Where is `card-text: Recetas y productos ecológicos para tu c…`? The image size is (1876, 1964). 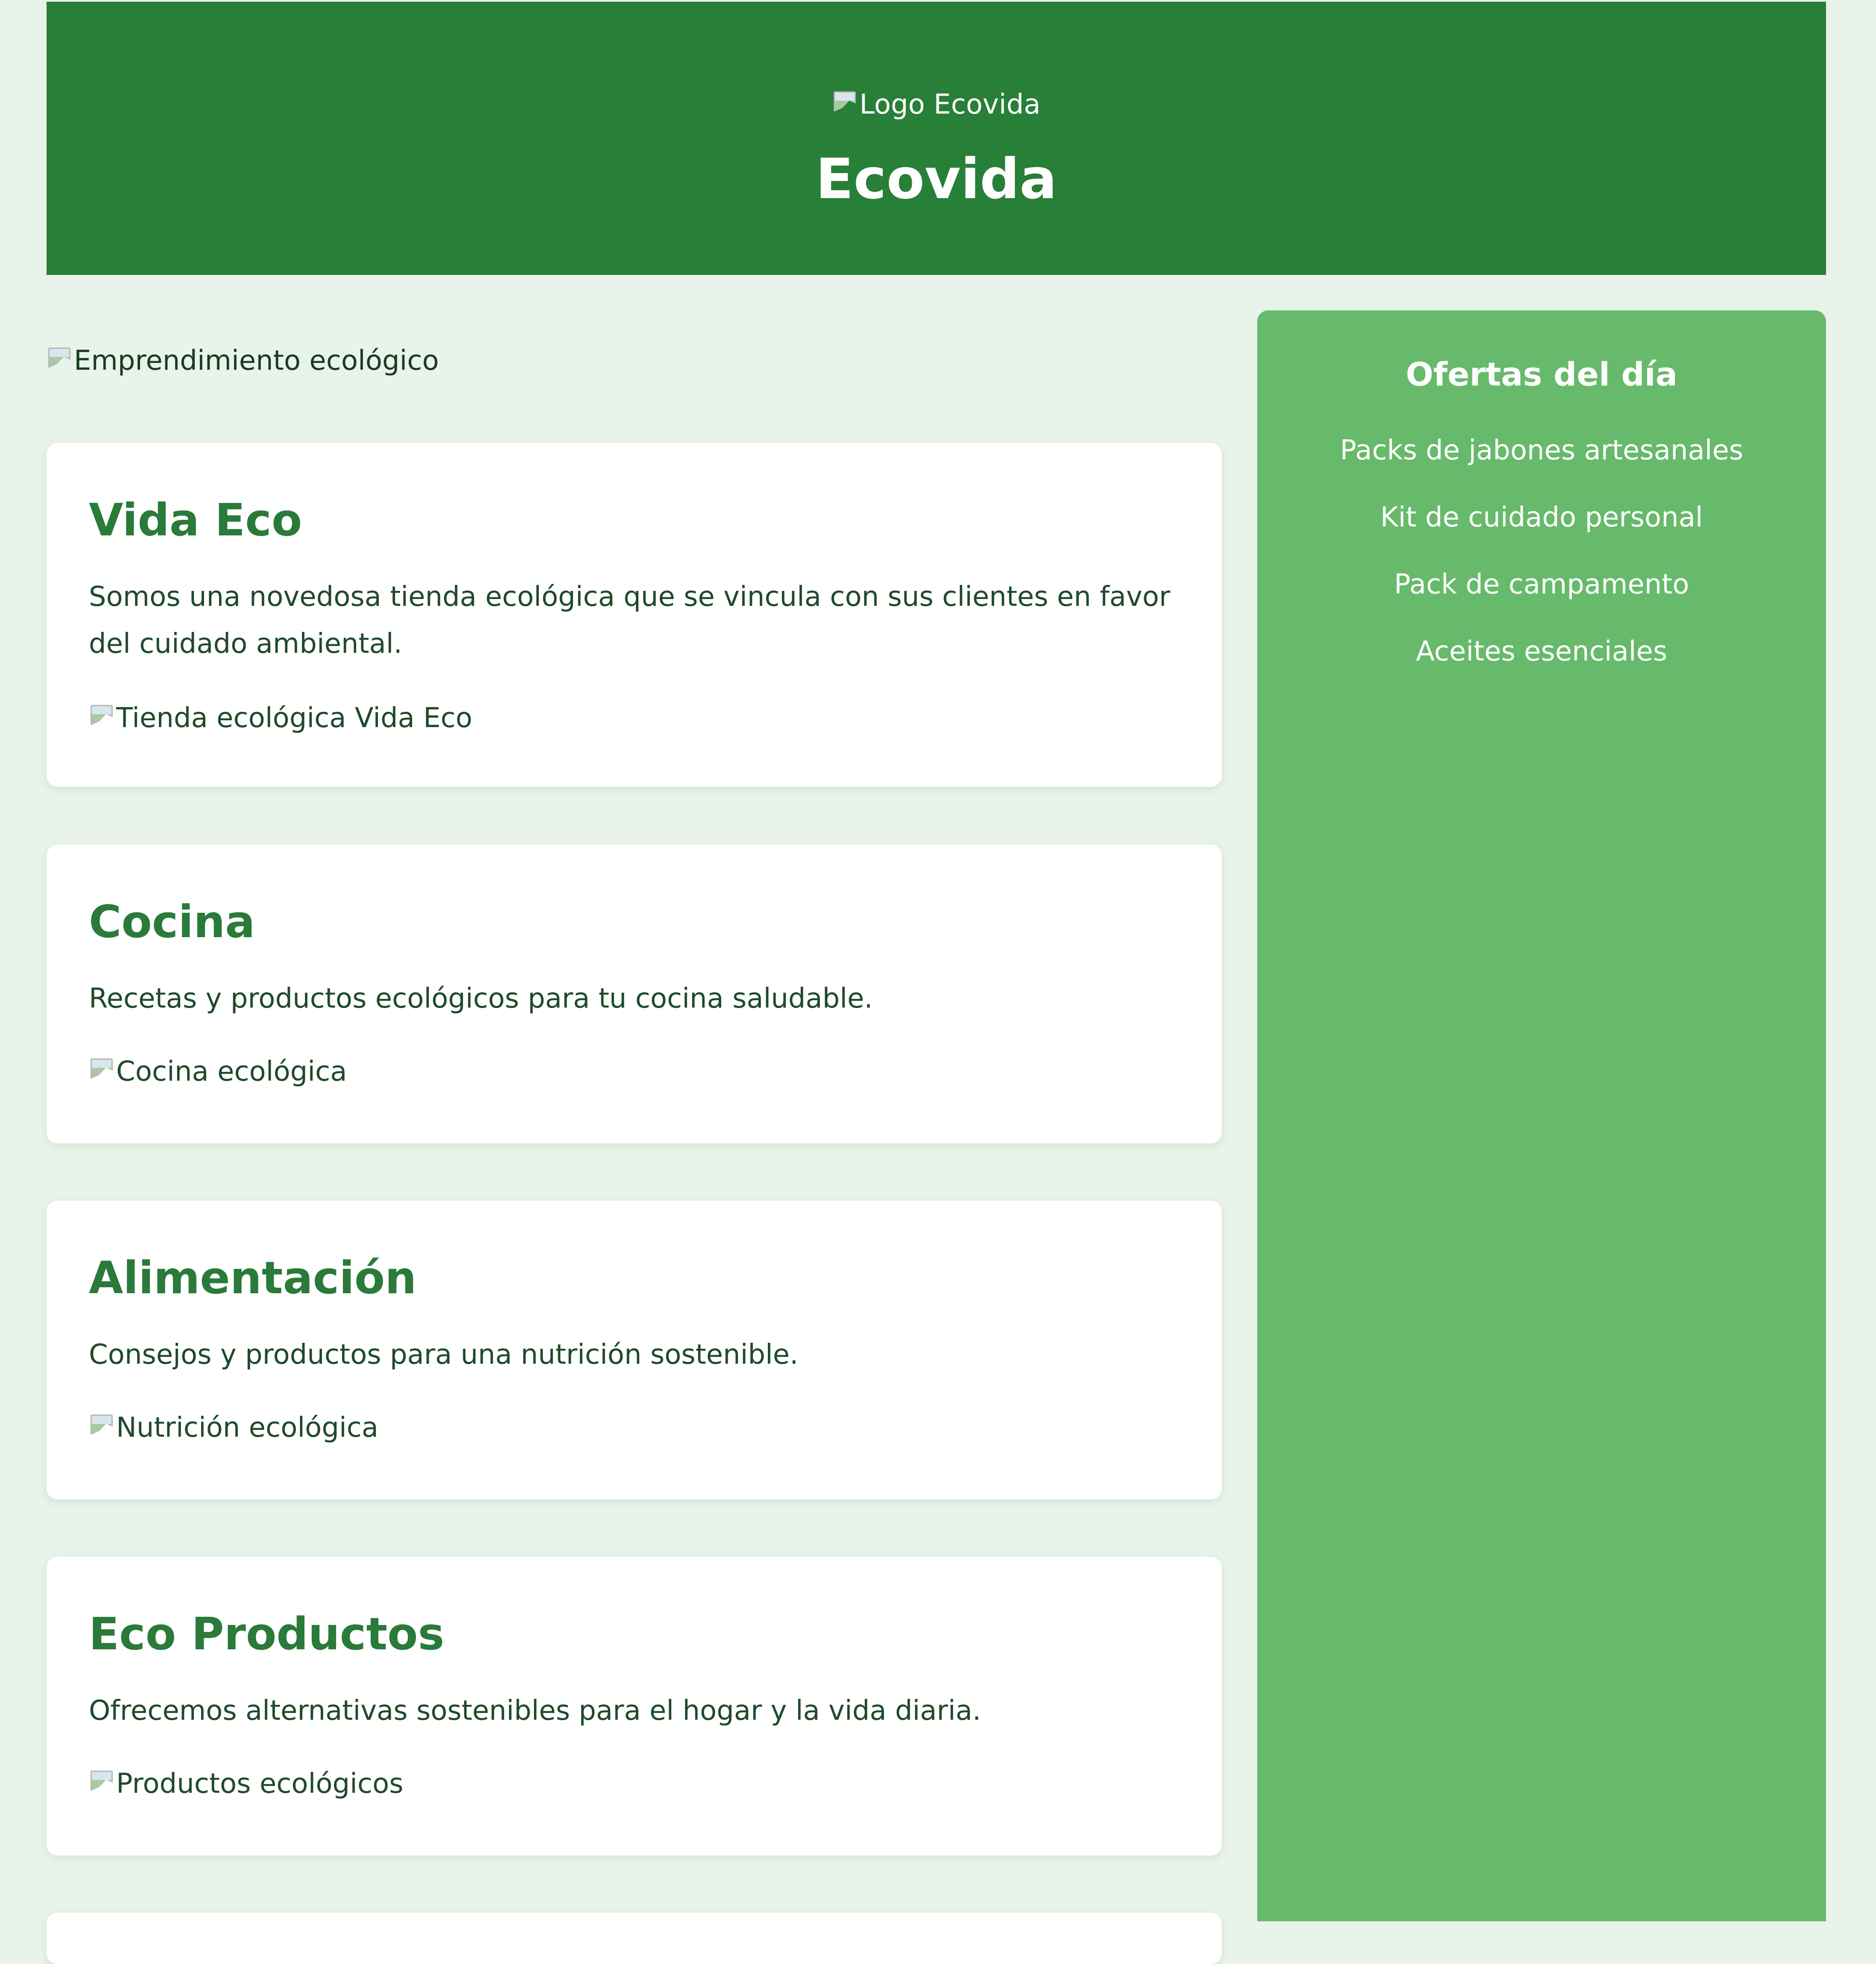 card-text: Recetas y productos ecológicos para tu c… is located at coordinates (481, 999).